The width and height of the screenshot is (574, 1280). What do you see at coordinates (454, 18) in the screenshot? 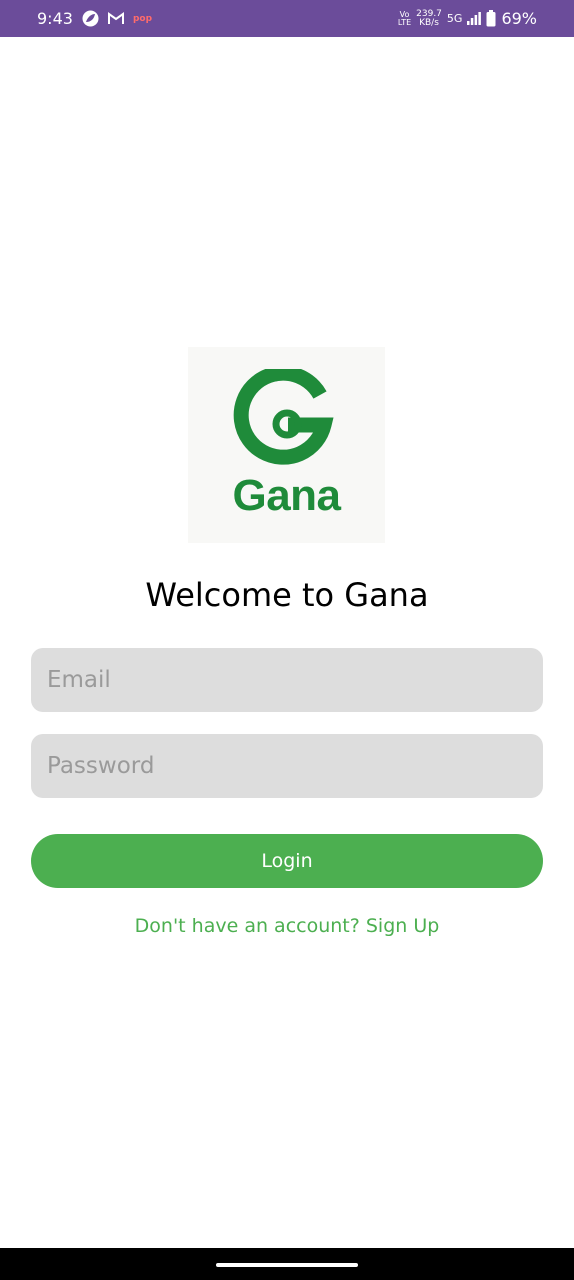
I see `network-type: 5G` at bounding box center [454, 18].